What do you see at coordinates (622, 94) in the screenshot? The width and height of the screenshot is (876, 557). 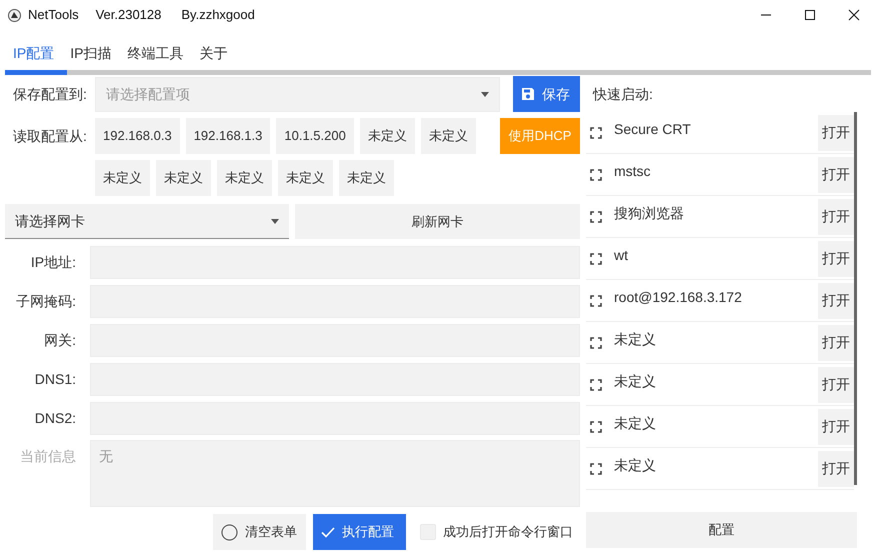 I see `quick-launch-label: 快速启动:` at bounding box center [622, 94].